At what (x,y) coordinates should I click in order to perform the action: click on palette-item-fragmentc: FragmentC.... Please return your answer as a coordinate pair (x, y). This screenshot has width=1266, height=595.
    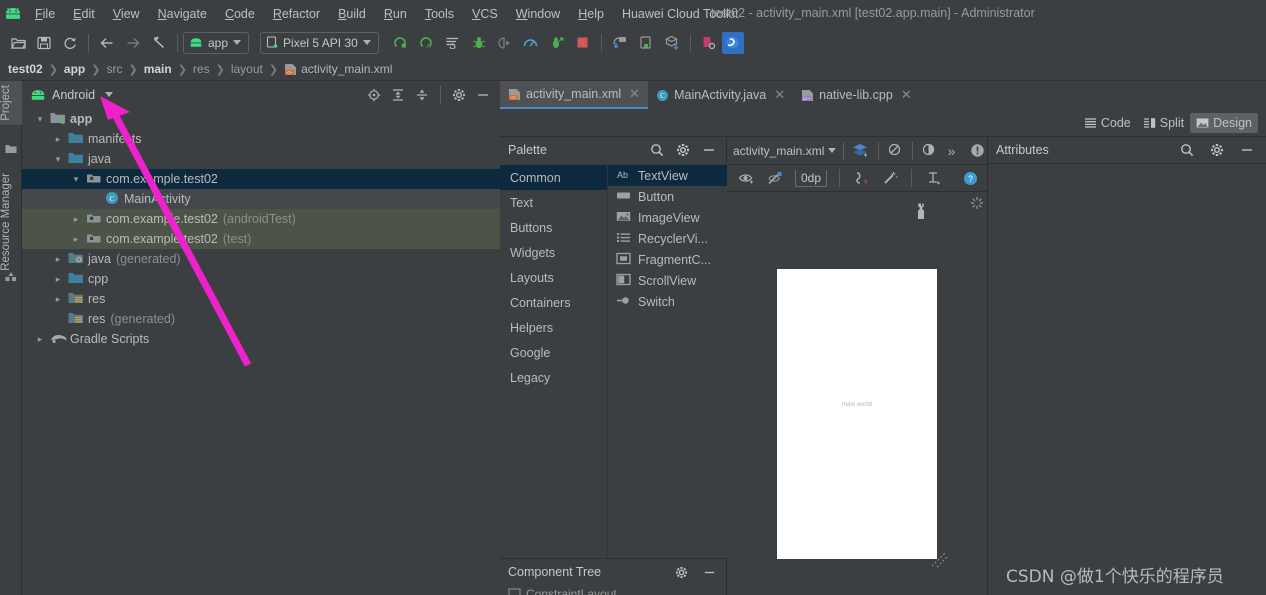
    Looking at the image, I should click on (667, 259).